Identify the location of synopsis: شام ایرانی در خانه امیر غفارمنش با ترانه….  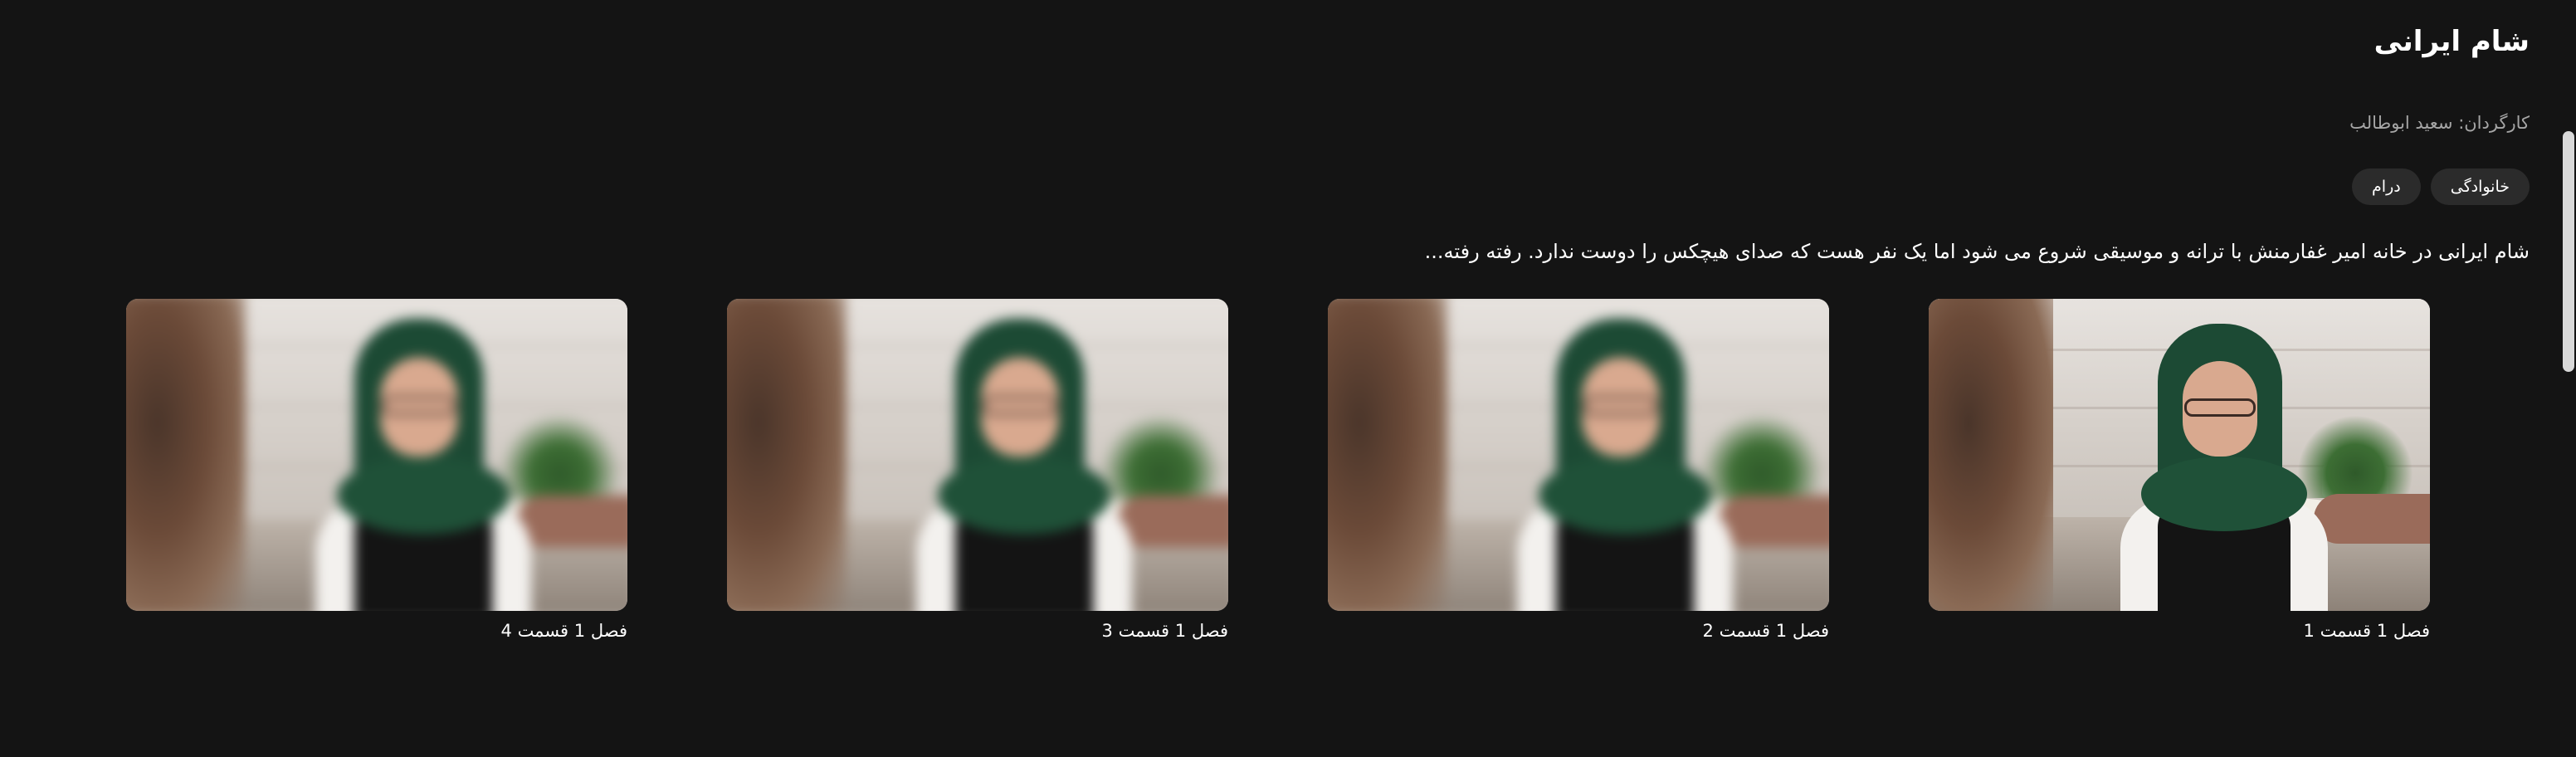
(1977, 252).